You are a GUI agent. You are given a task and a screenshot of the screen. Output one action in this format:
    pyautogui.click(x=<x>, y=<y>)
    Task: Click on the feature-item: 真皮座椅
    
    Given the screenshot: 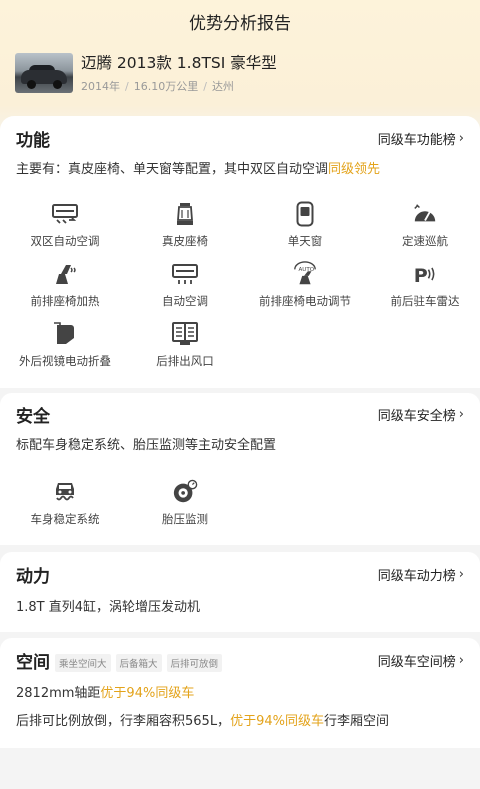 What is the action you would take?
    pyautogui.click(x=185, y=231)
    